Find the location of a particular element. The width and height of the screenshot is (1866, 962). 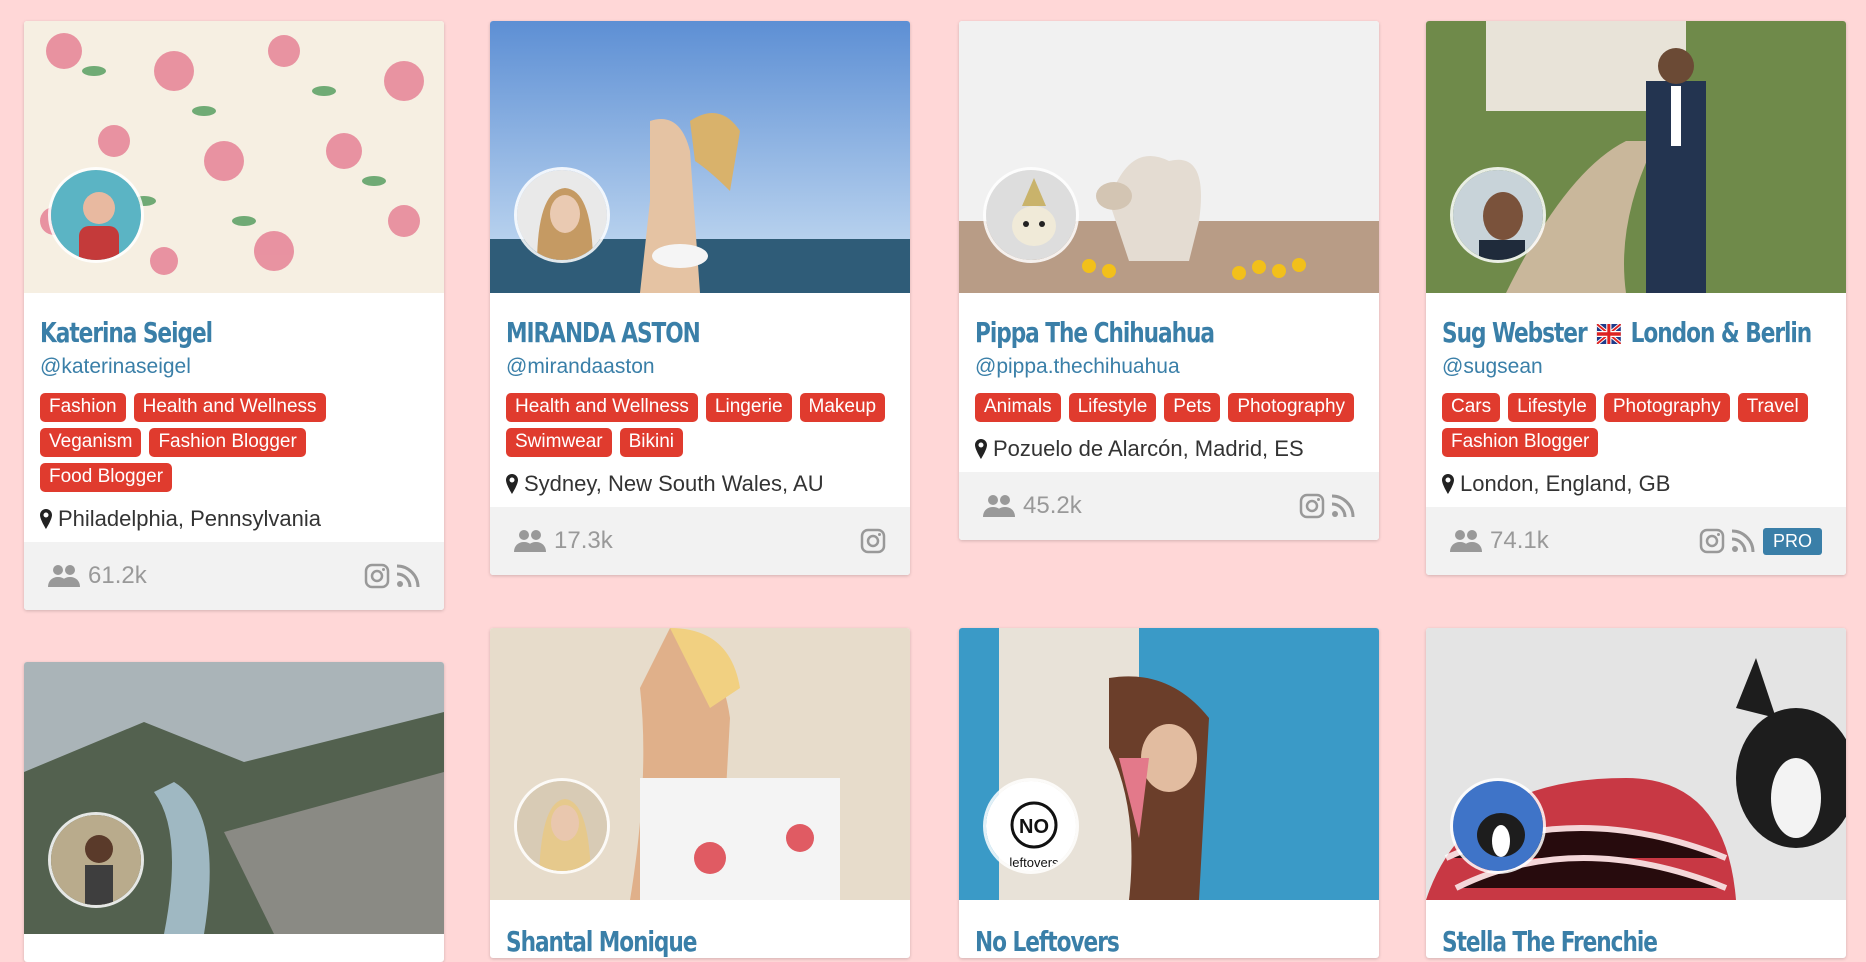

avatar: NO leftovers is located at coordinates (1031, 826).